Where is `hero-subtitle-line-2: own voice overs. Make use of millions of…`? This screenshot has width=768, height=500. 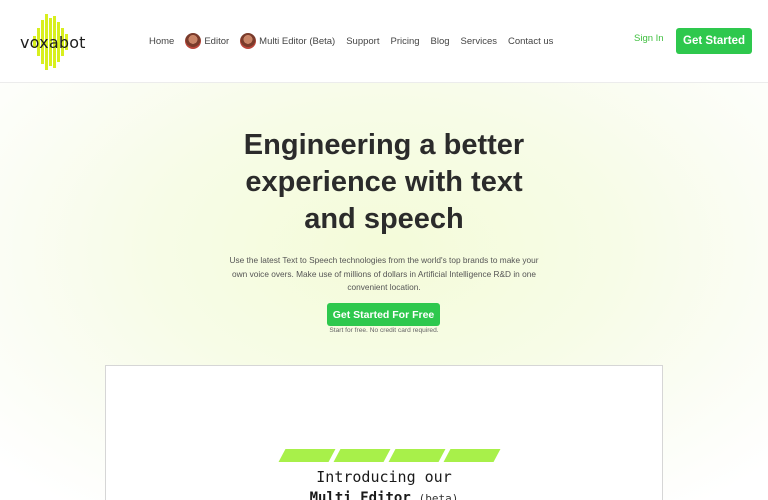 hero-subtitle-line-2: own voice overs. Make use of millions of… is located at coordinates (384, 273).